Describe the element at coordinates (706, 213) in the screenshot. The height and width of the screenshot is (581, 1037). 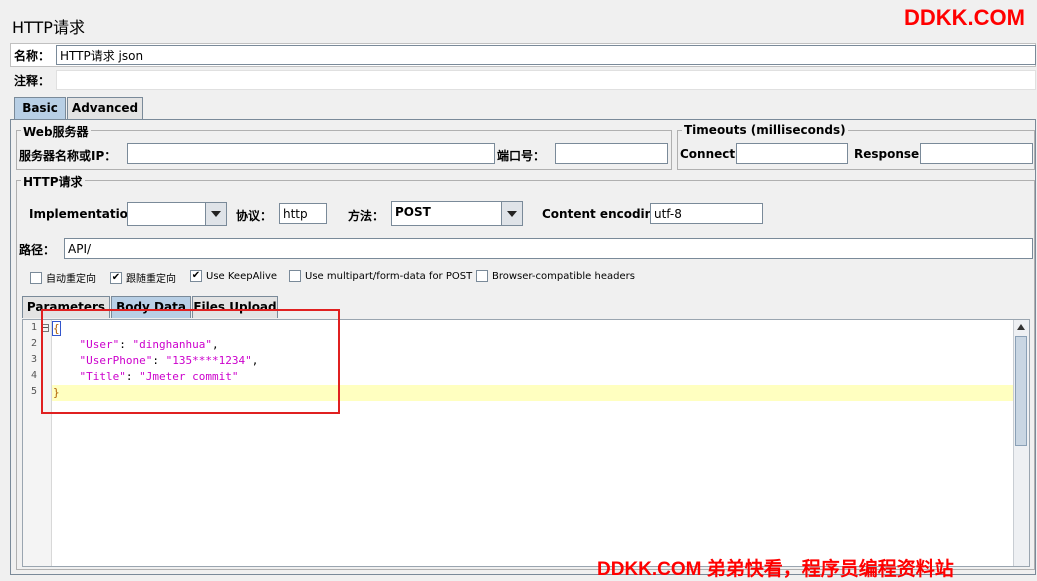
I see `encoding-input: utf-8` at that location.